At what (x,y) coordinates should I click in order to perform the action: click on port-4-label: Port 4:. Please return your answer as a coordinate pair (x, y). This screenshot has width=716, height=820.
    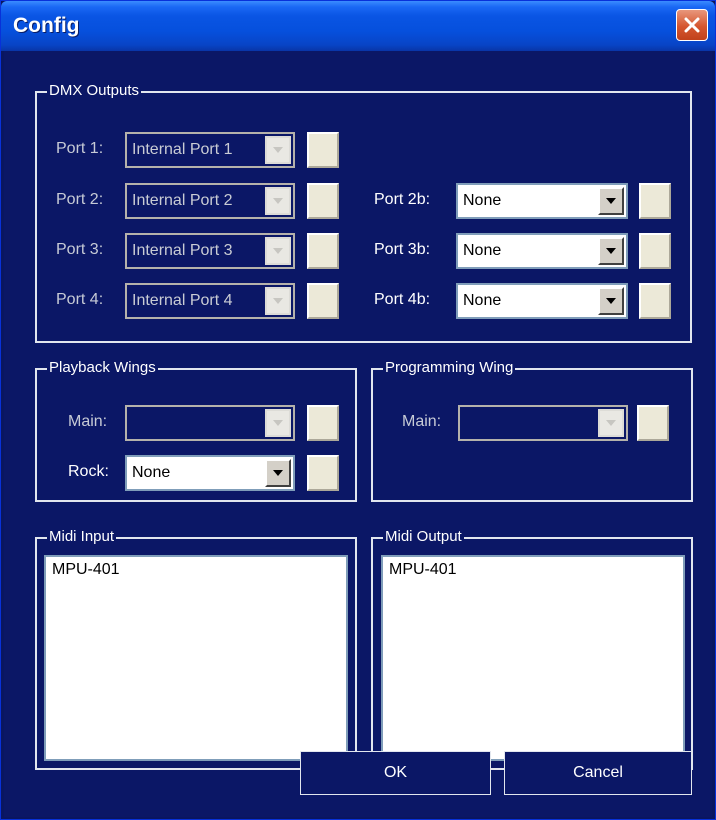
    Looking at the image, I should click on (80, 299).